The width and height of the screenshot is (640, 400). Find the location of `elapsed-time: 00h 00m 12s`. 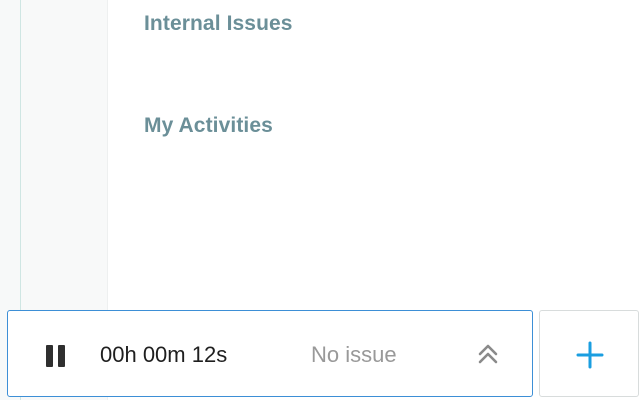

elapsed-time: 00h 00m 12s is located at coordinates (164, 354).